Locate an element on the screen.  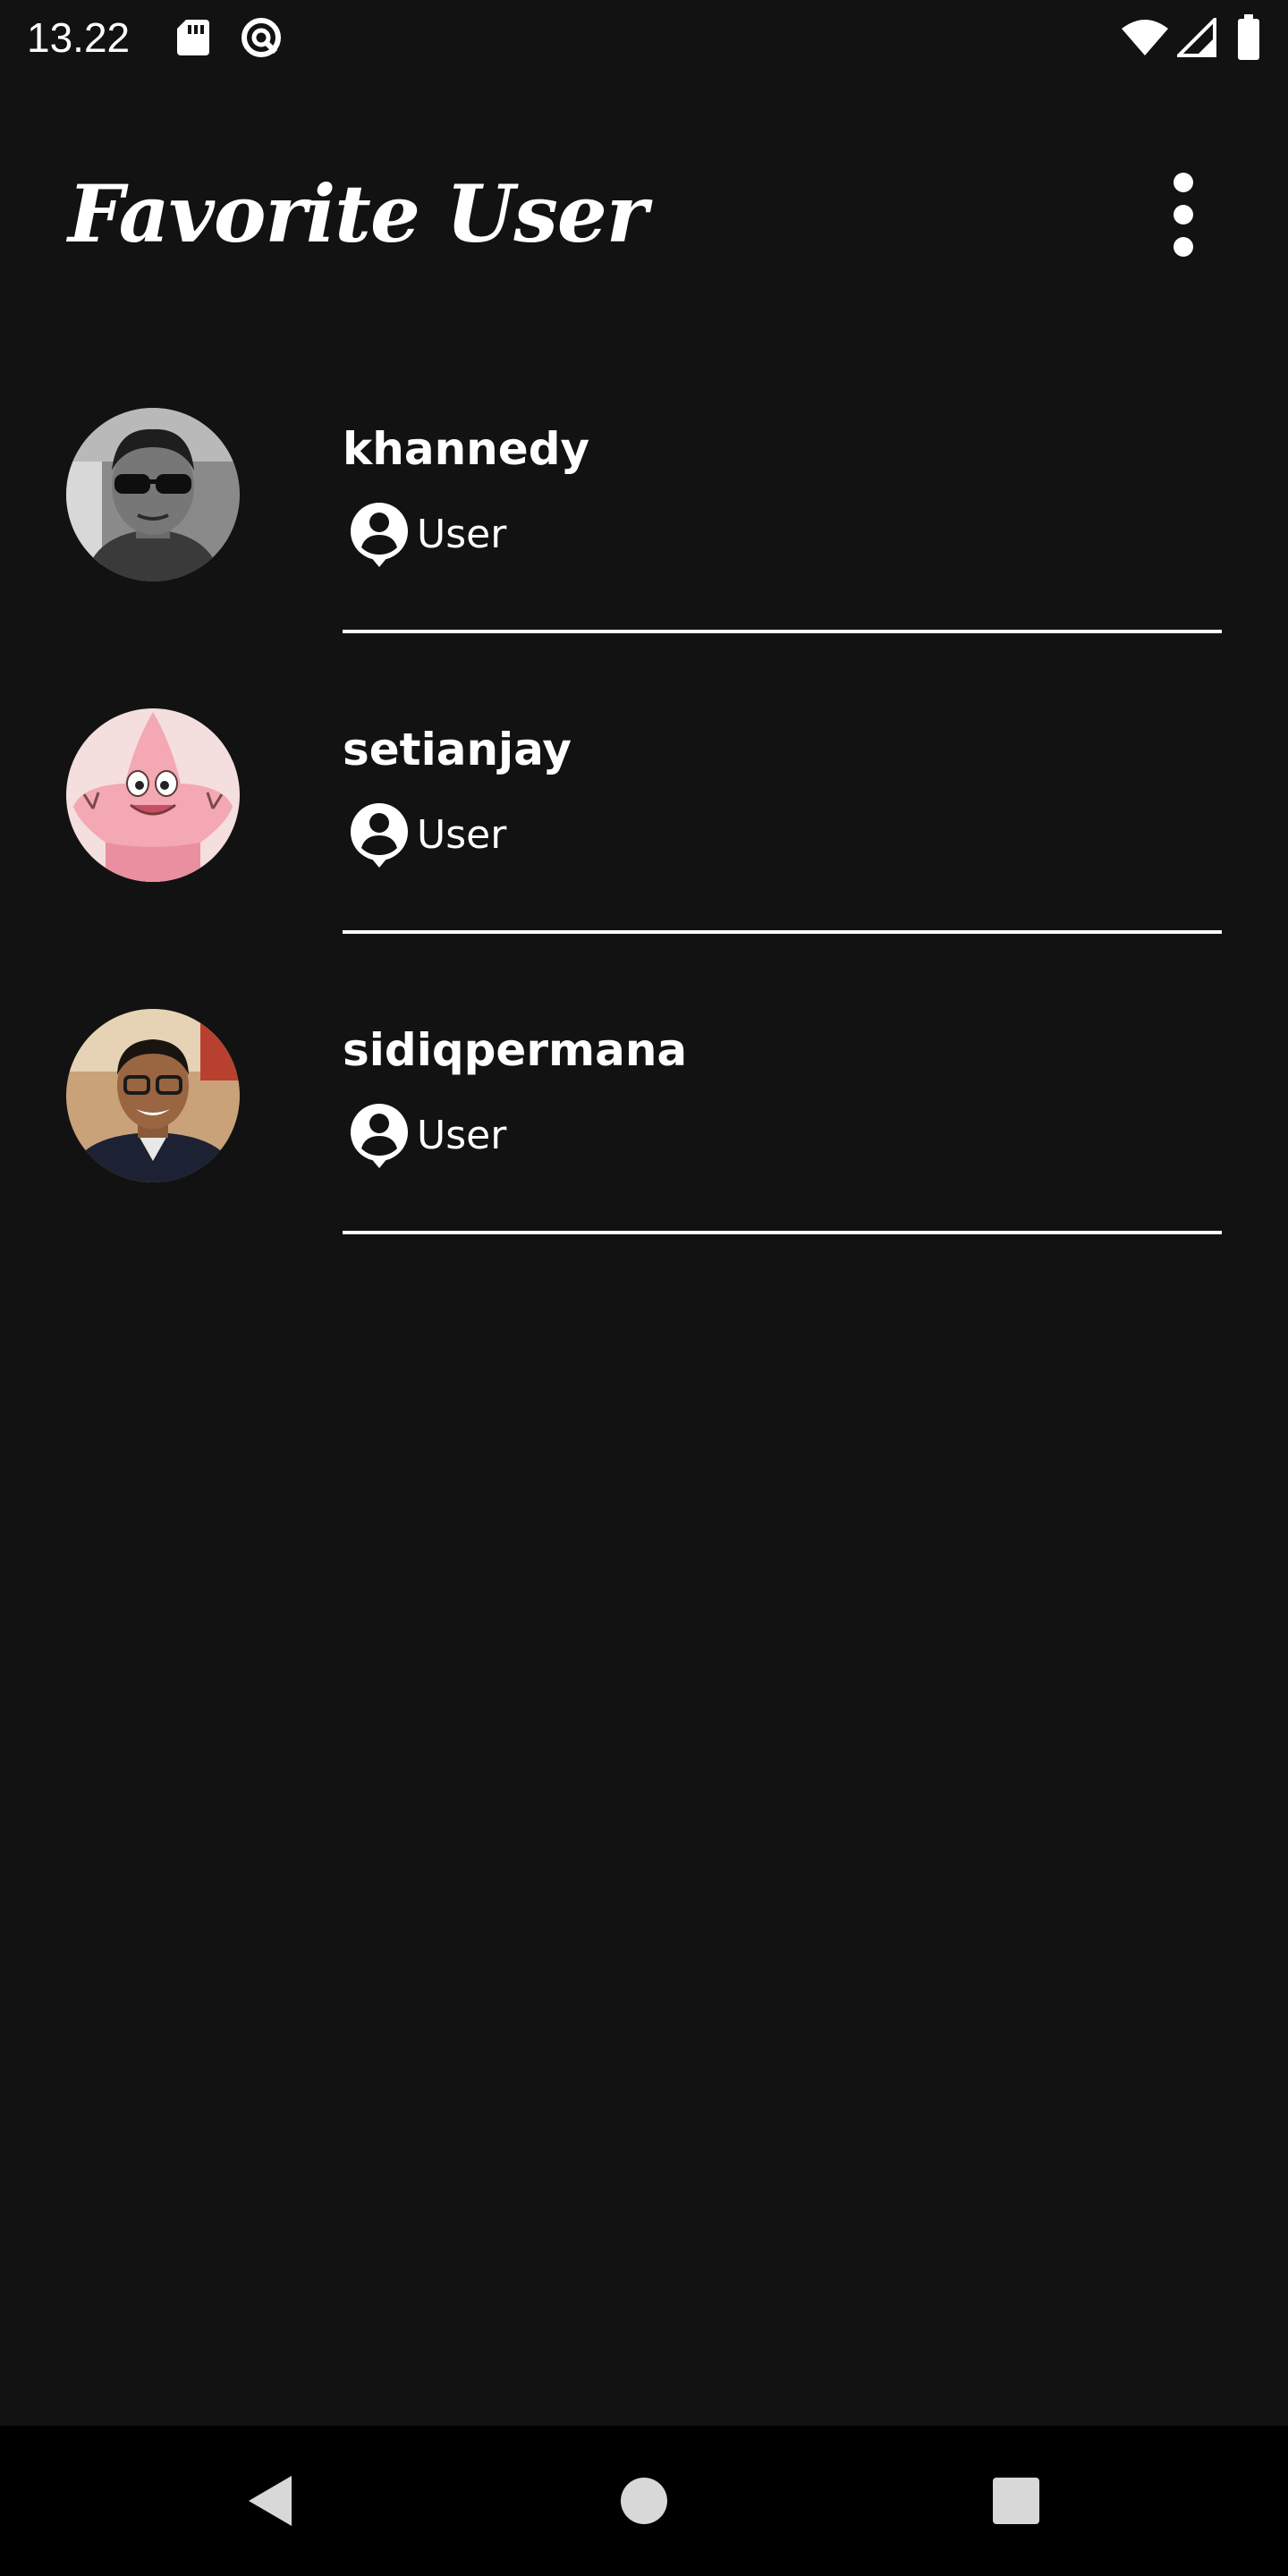
home-icon is located at coordinates (644, 2500).